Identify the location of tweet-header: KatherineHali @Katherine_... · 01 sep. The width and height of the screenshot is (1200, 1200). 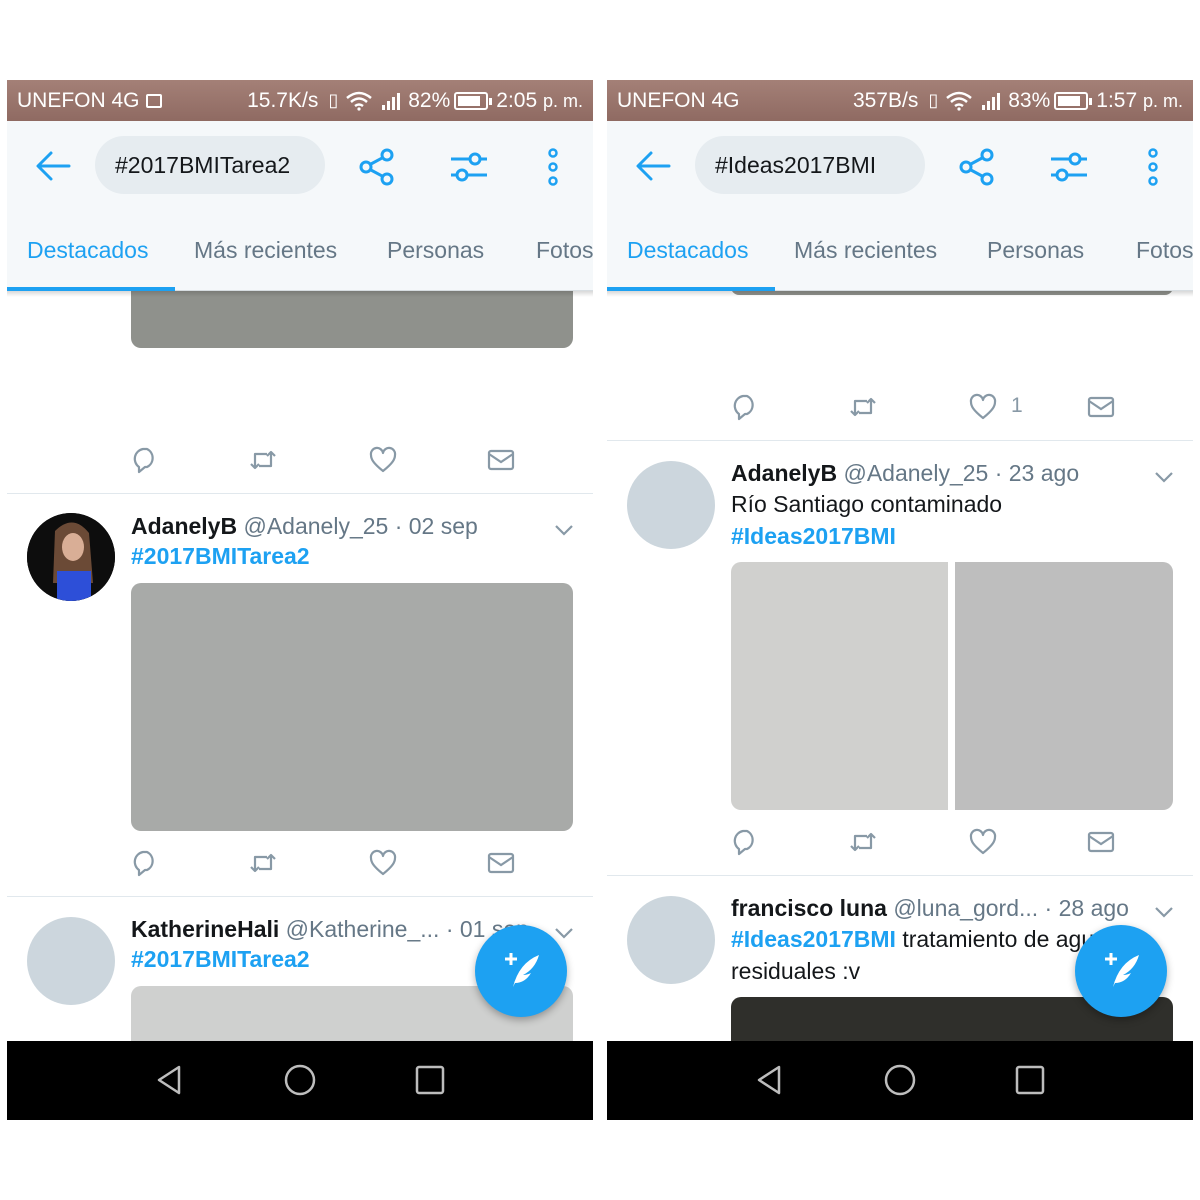
(330, 929).